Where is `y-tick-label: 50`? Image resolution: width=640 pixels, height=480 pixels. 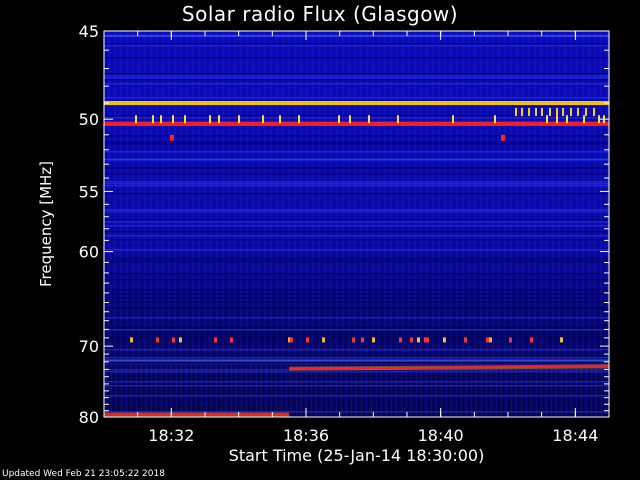 y-tick-label: 50 is located at coordinates (89, 119).